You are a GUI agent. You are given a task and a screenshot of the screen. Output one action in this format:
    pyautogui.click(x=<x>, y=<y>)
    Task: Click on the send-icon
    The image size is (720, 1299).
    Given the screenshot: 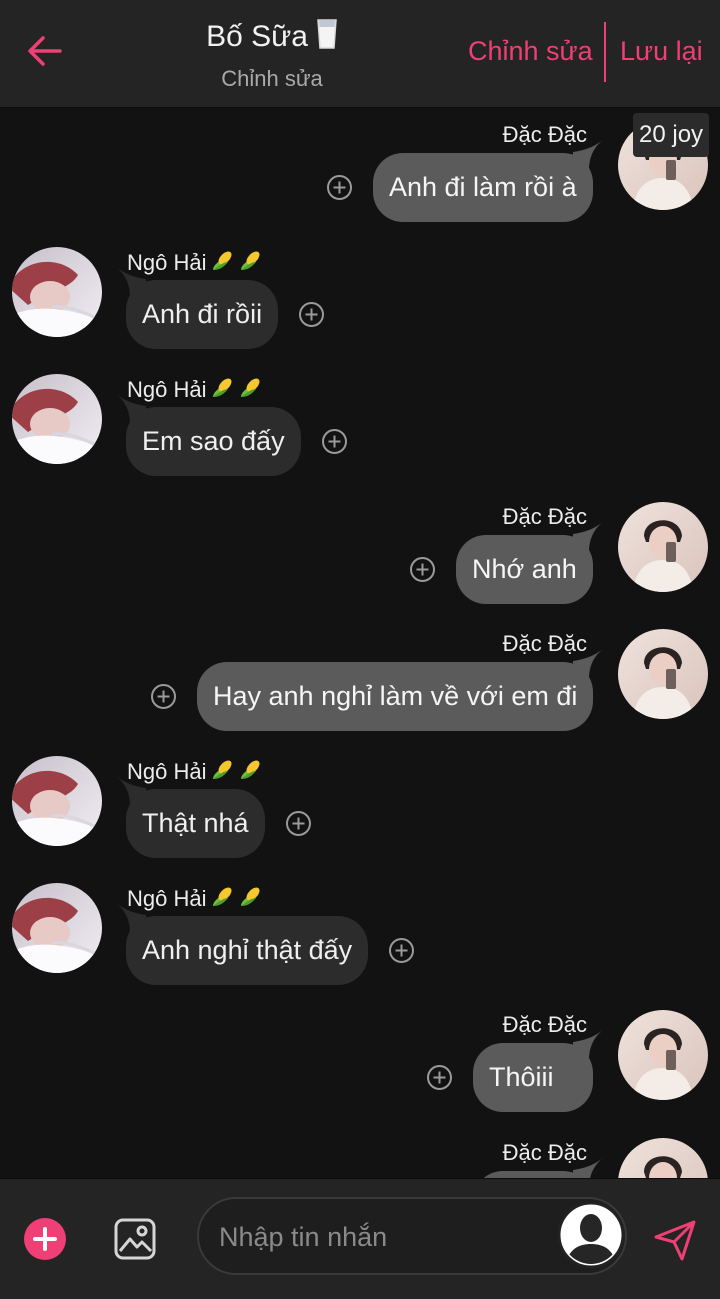 What is the action you would take?
    pyautogui.click(x=675, y=1240)
    